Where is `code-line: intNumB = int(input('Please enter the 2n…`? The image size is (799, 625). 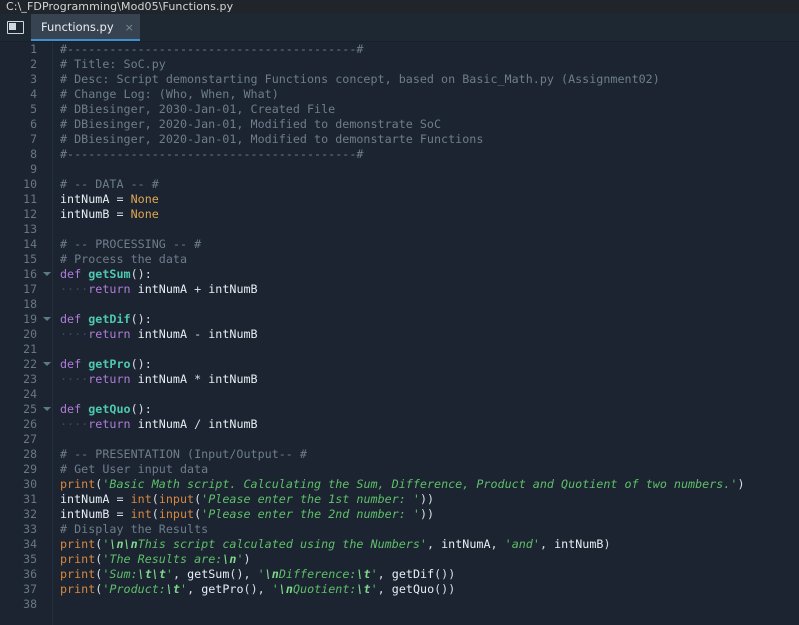
code-line: intNumB = int(input('Please enter the 2n… is located at coordinates (429, 514).